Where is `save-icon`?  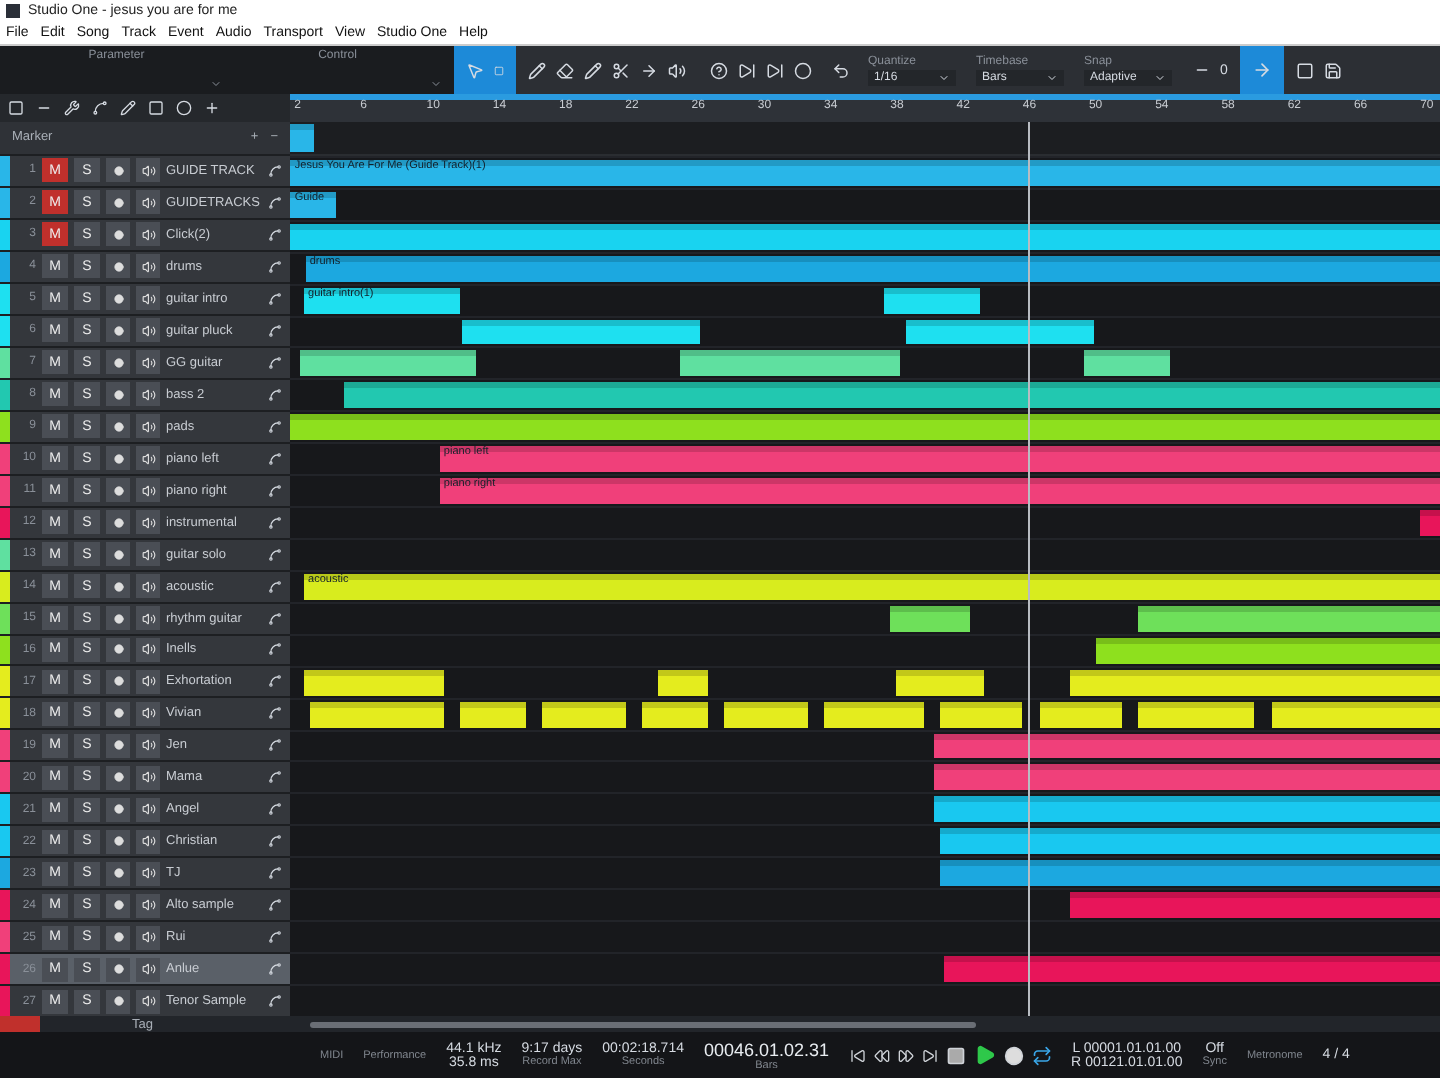
save-icon is located at coordinates (1332, 70).